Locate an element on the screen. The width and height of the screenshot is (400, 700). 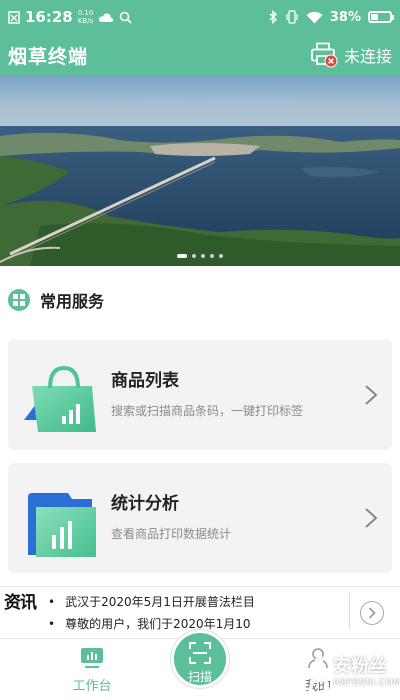
cloud-icon is located at coordinates (106, 17).